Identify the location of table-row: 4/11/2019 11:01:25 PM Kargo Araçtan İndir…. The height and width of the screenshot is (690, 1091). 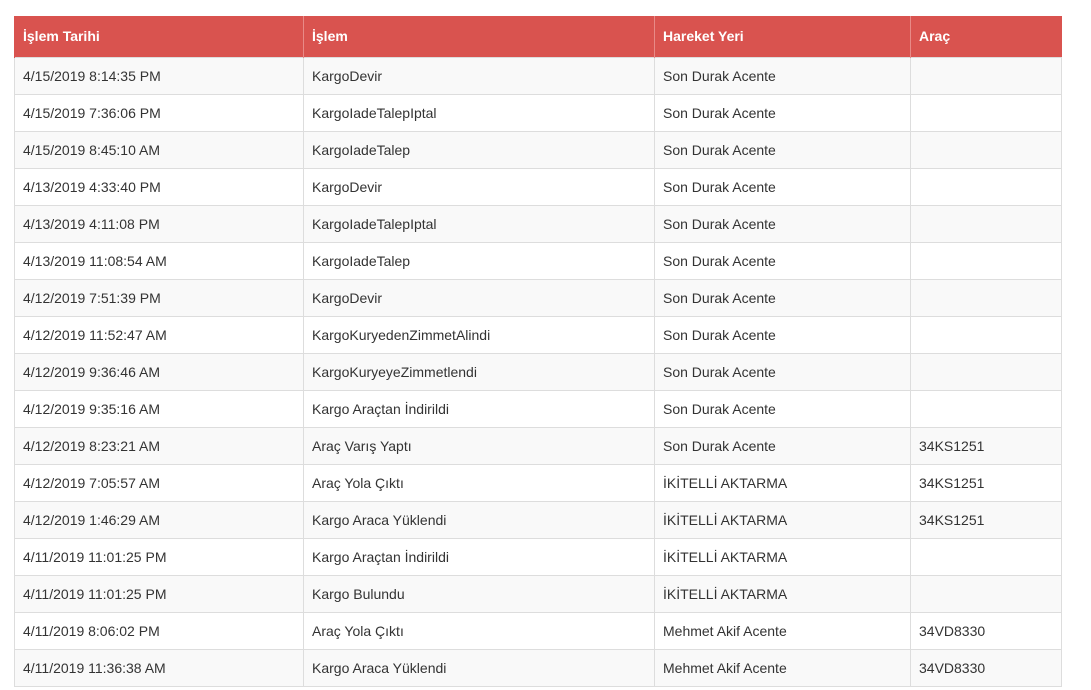
(538, 556).